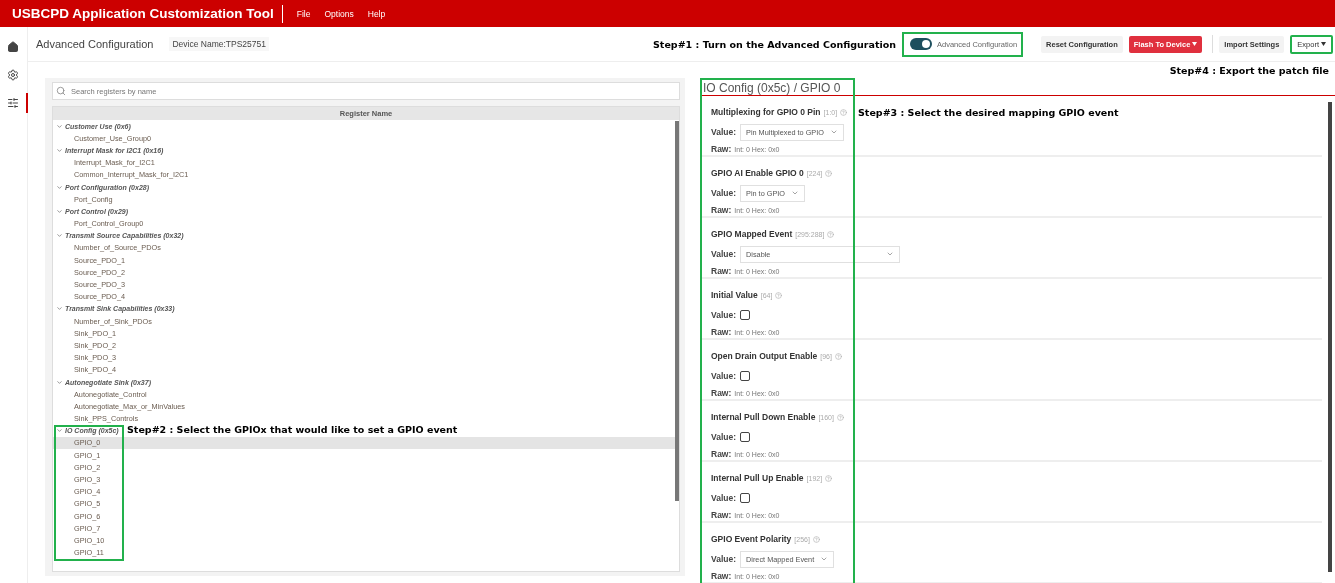 Image resolution: width=1335 pixels, height=583 pixels. I want to click on field-title: GPIO Event Polarity, so click(751, 539).